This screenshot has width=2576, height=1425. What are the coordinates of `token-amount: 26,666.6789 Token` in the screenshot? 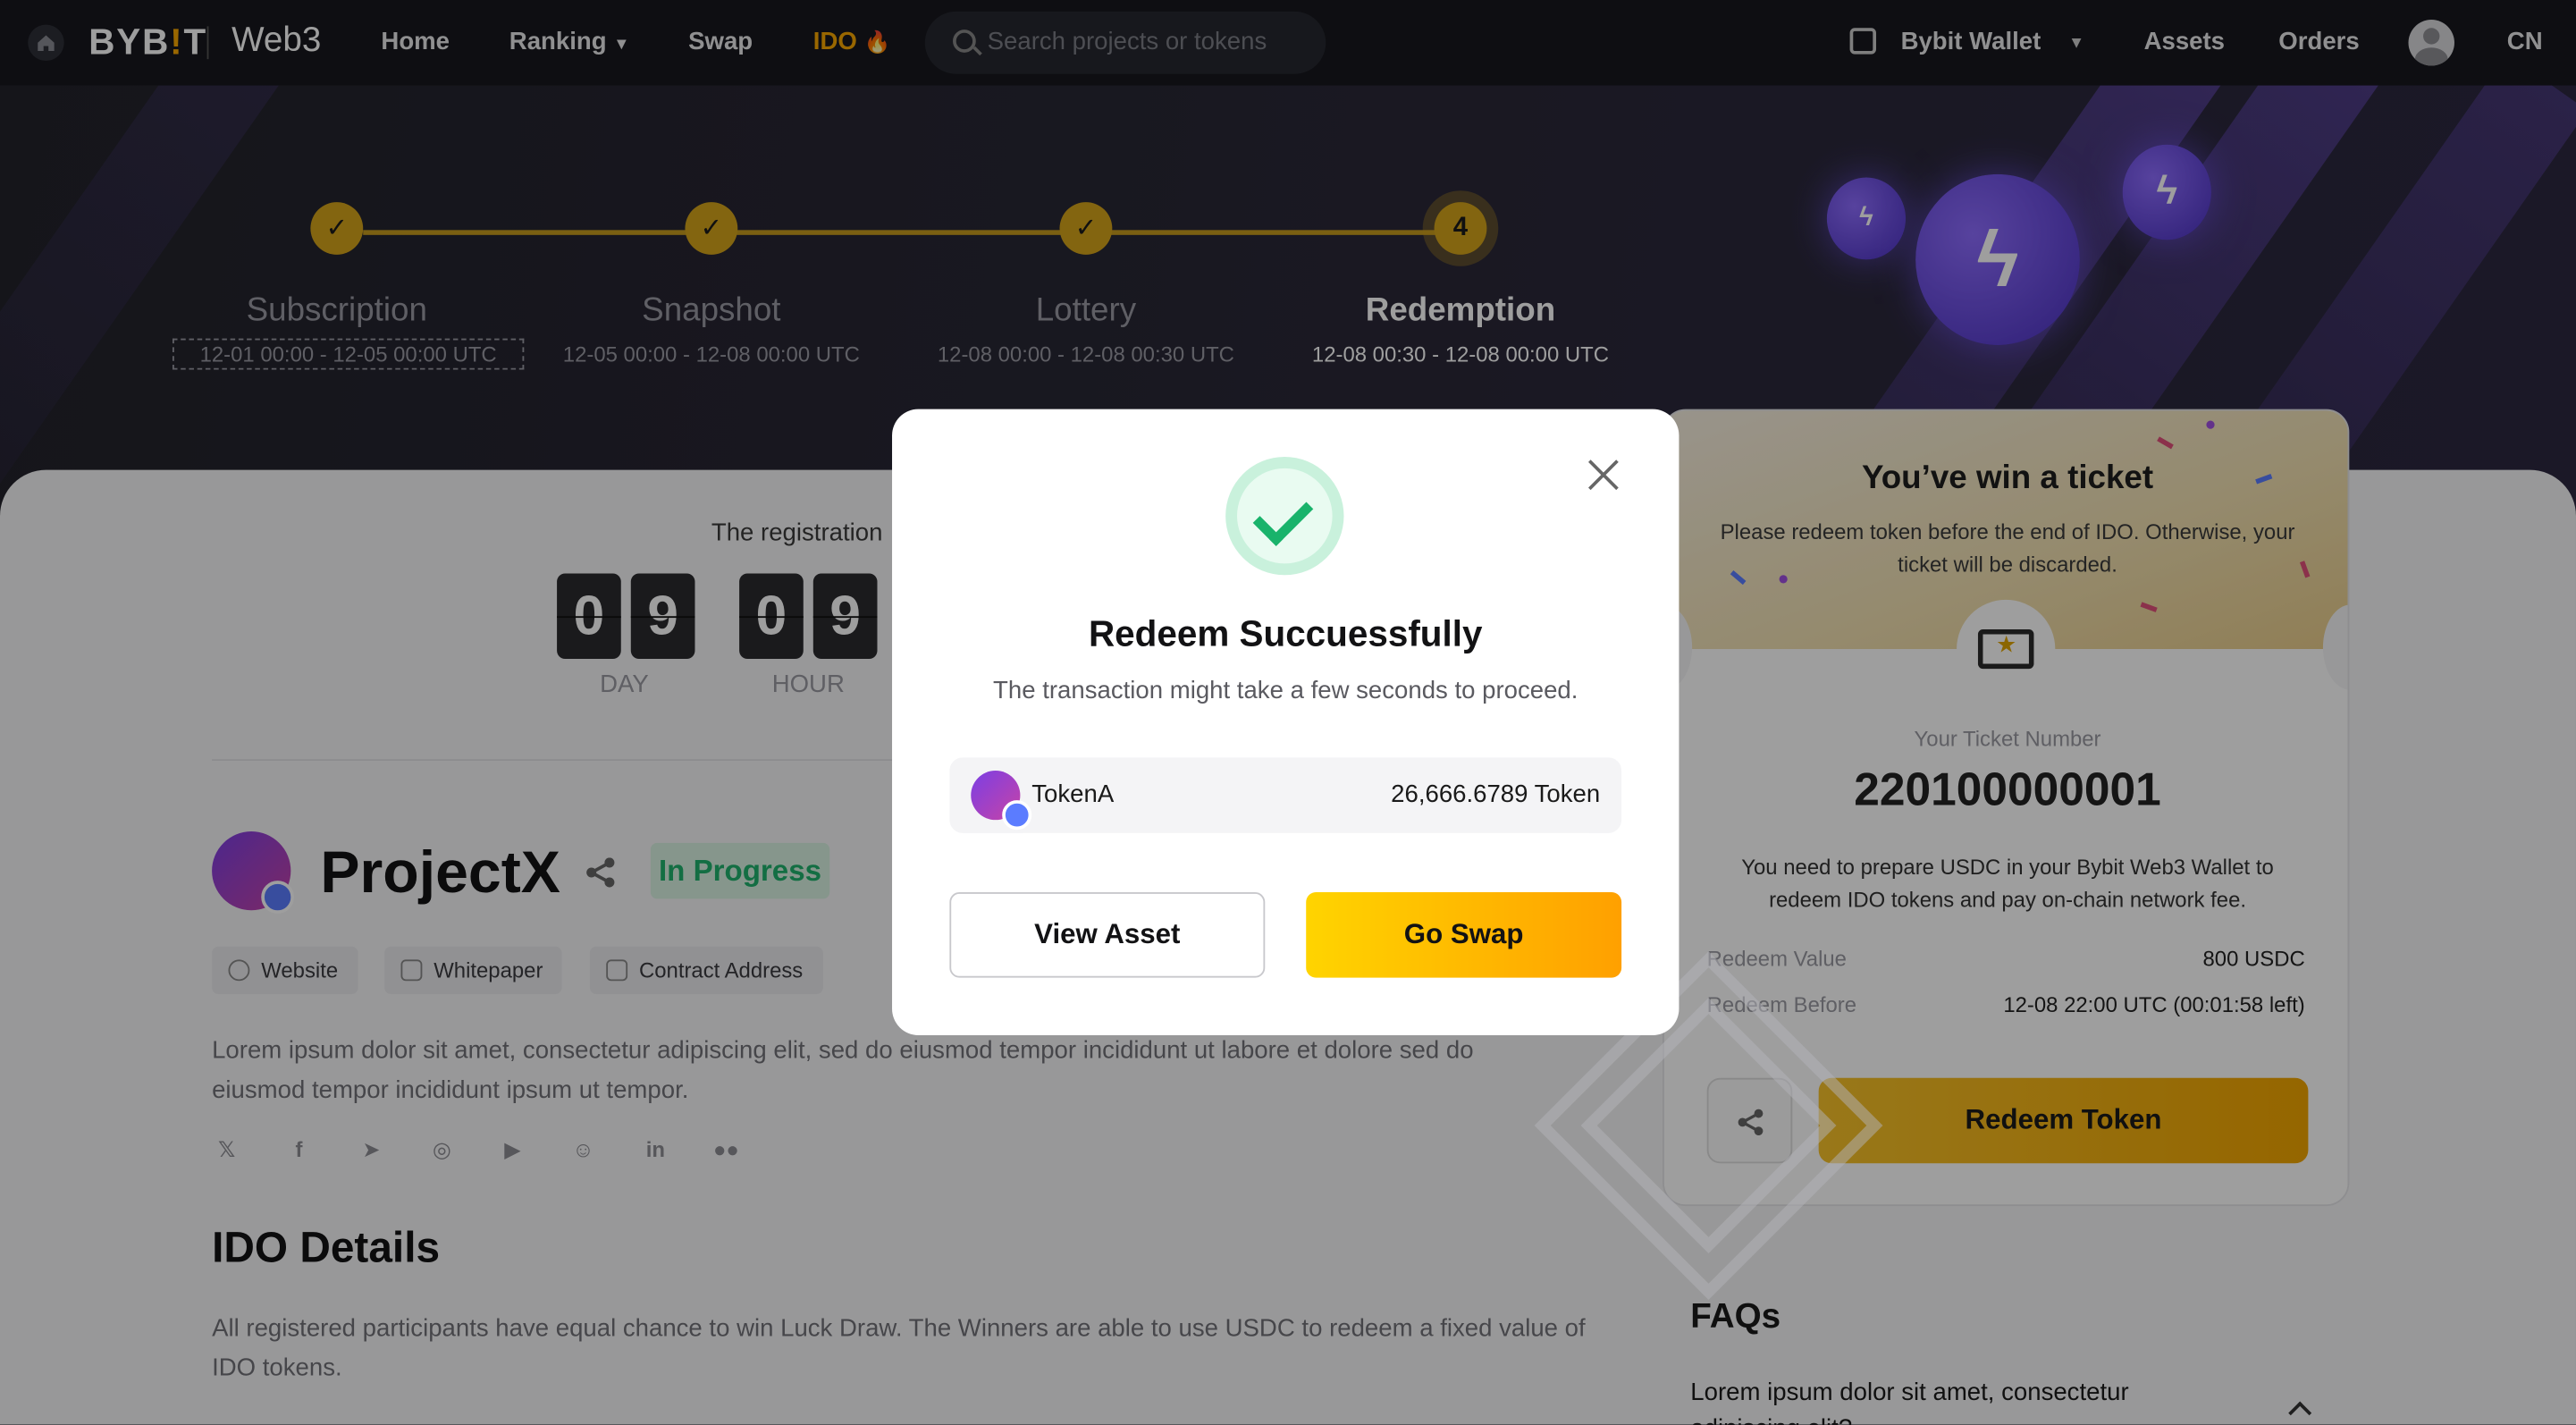 It's located at (1496, 794).